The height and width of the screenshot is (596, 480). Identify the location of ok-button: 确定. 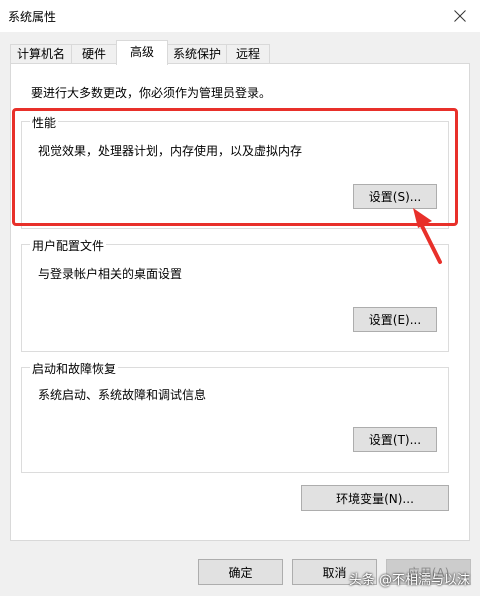
(240, 572).